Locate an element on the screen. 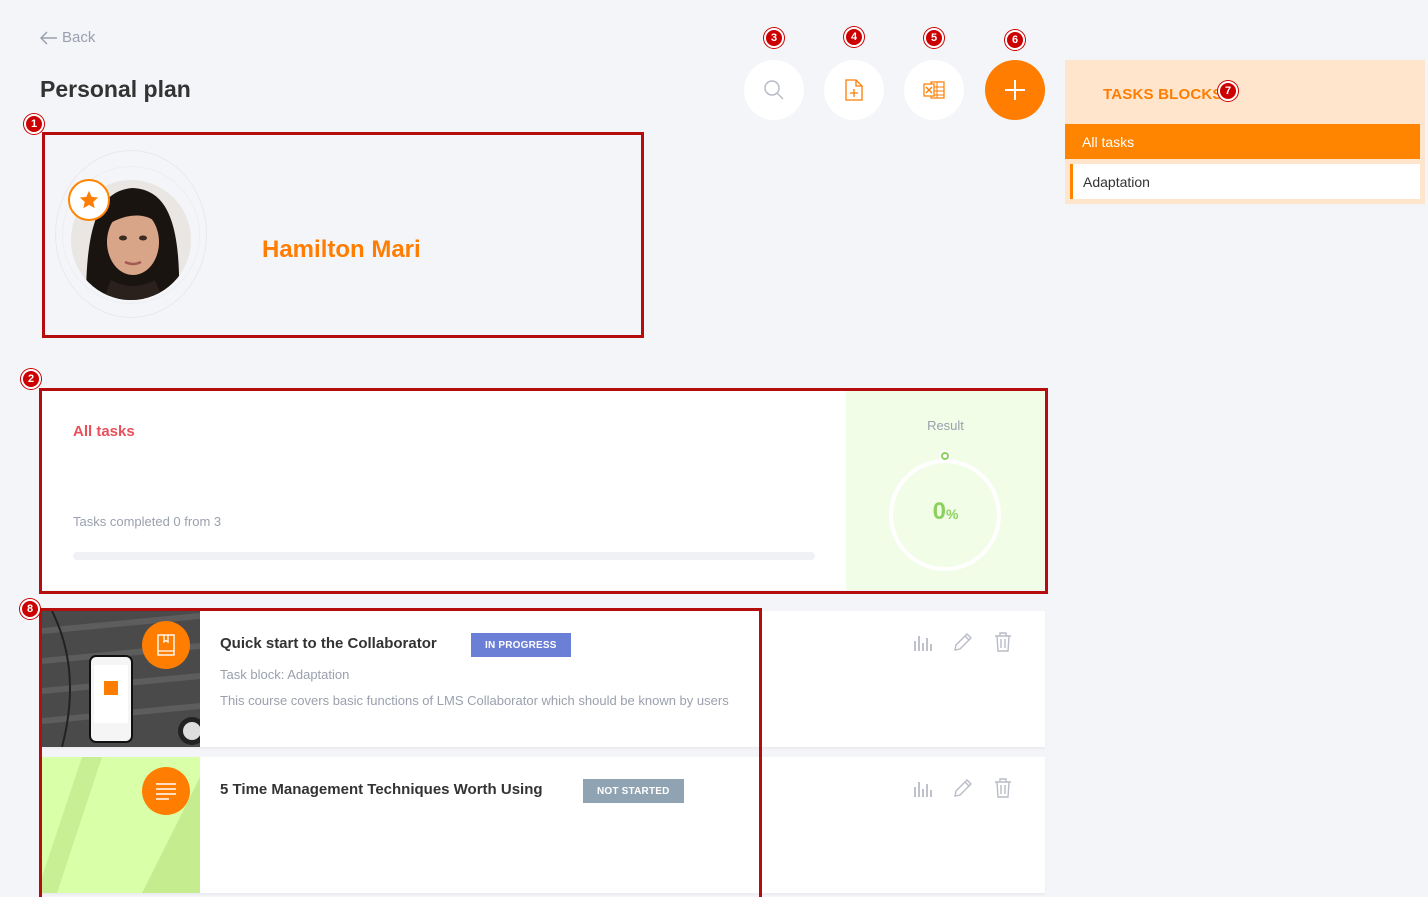 The width and height of the screenshot is (1428, 897). task-block-label: Task block: Adaptation is located at coordinates (285, 674).